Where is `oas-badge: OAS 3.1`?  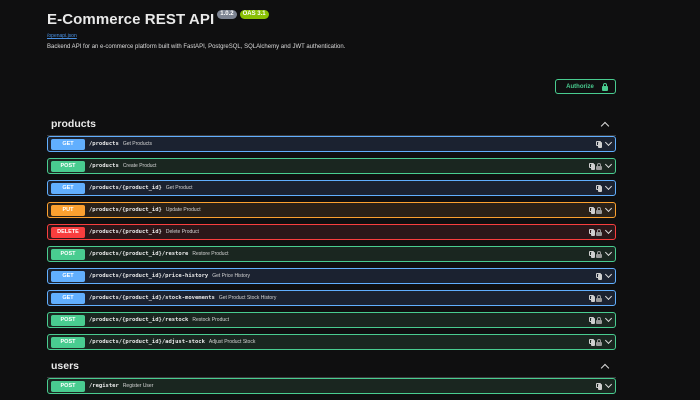 oas-badge: OAS 3.1 is located at coordinates (254, 14).